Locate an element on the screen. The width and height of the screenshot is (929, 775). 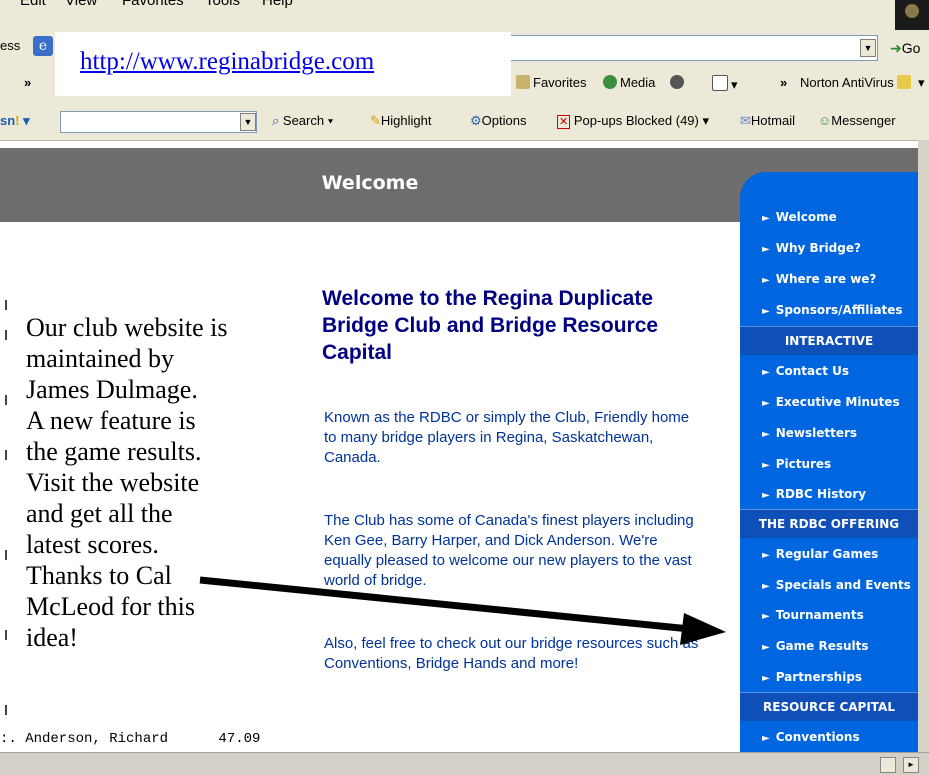
status-pane-icon is located at coordinates (888, 765).